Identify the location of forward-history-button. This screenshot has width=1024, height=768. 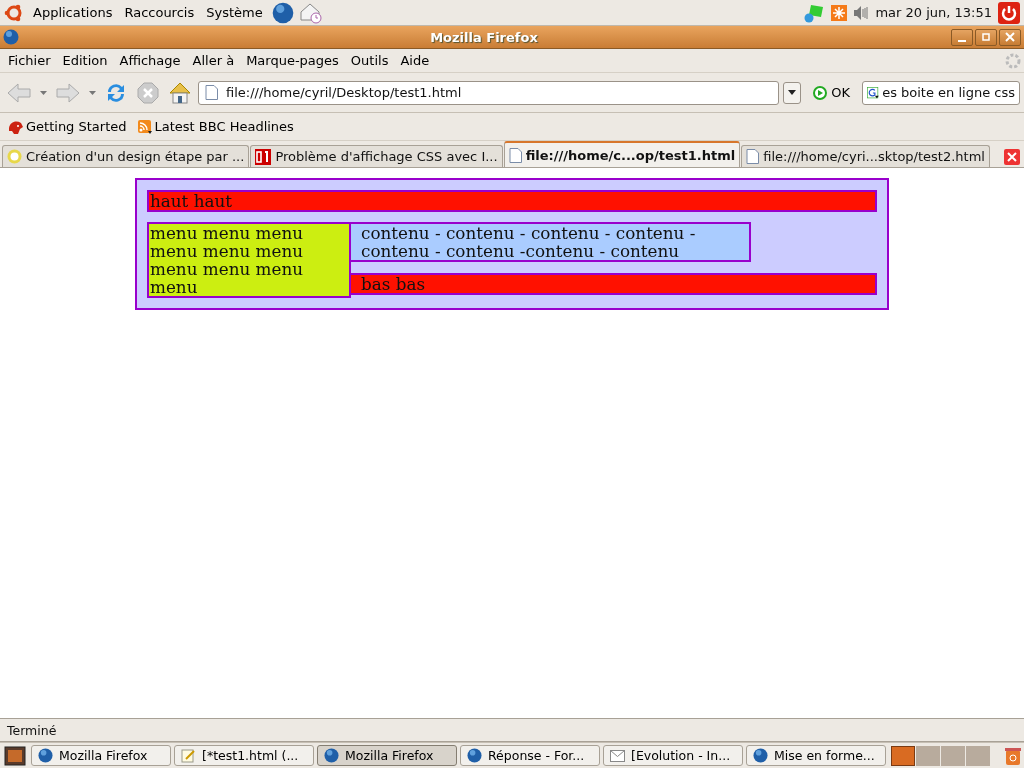
(92, 92).